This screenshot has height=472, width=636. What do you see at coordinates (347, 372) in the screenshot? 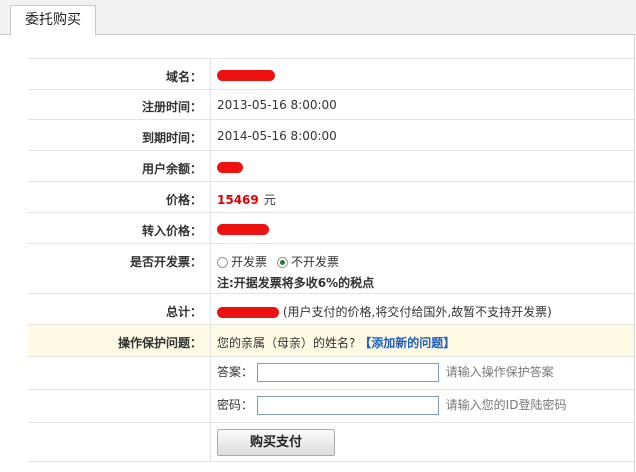
I see `answer-input` at bounding box center [347, 372].